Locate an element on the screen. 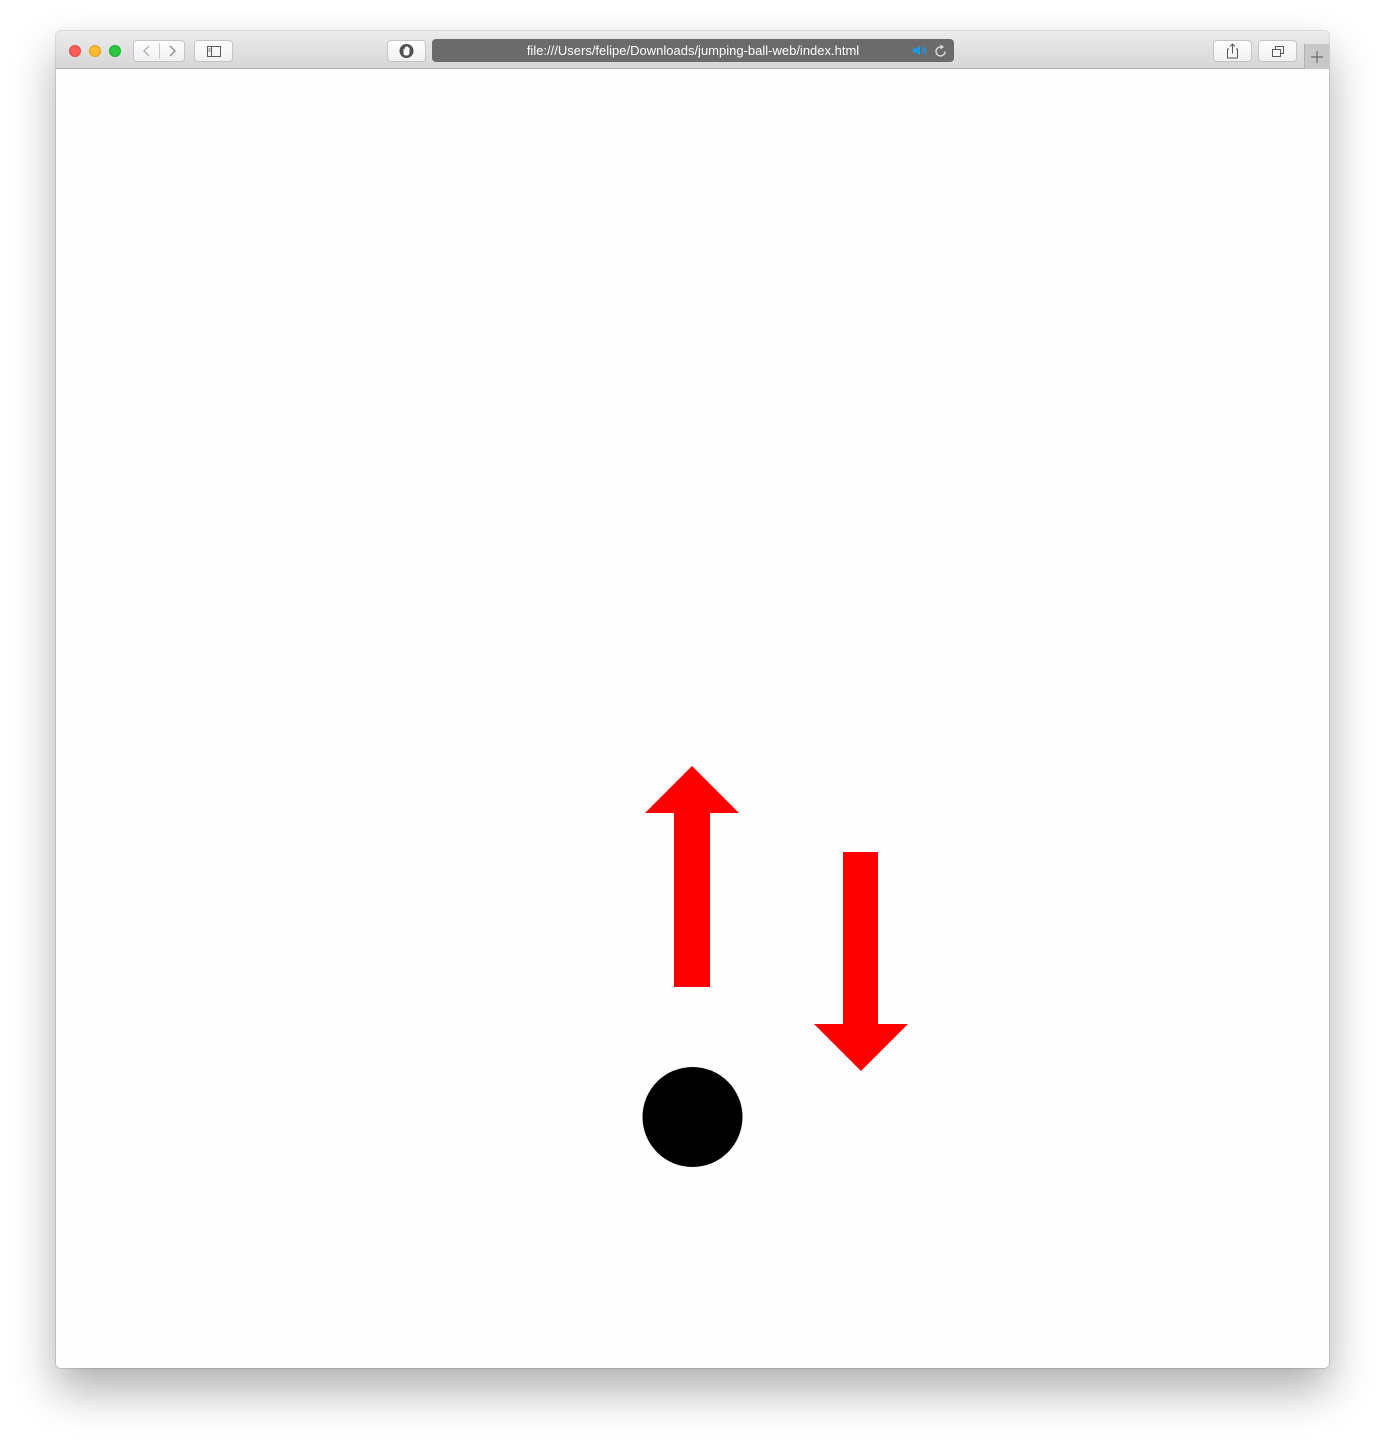 Image resolution: width=1385 pixels, height=1448 pixels. minimize-window-button is located at coordinates (95, 51).